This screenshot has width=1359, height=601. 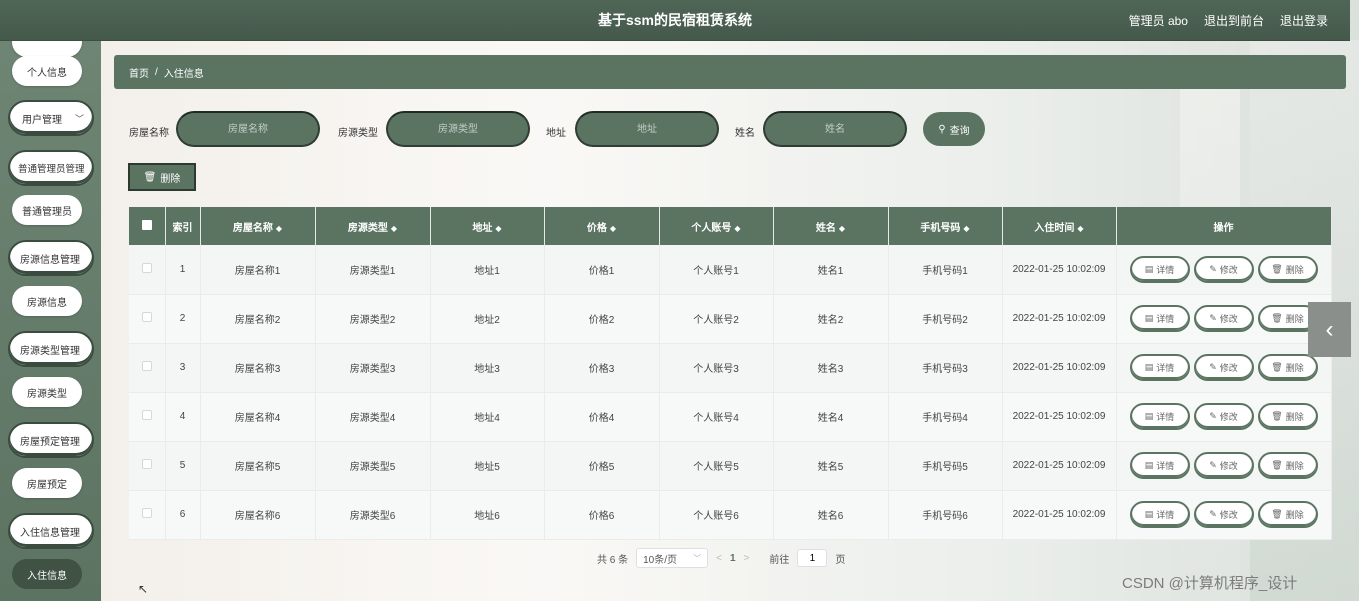 What do you see at coordinates (835, 129) in the screenshot?
I see `name-input` at bounding box center [835, 129].